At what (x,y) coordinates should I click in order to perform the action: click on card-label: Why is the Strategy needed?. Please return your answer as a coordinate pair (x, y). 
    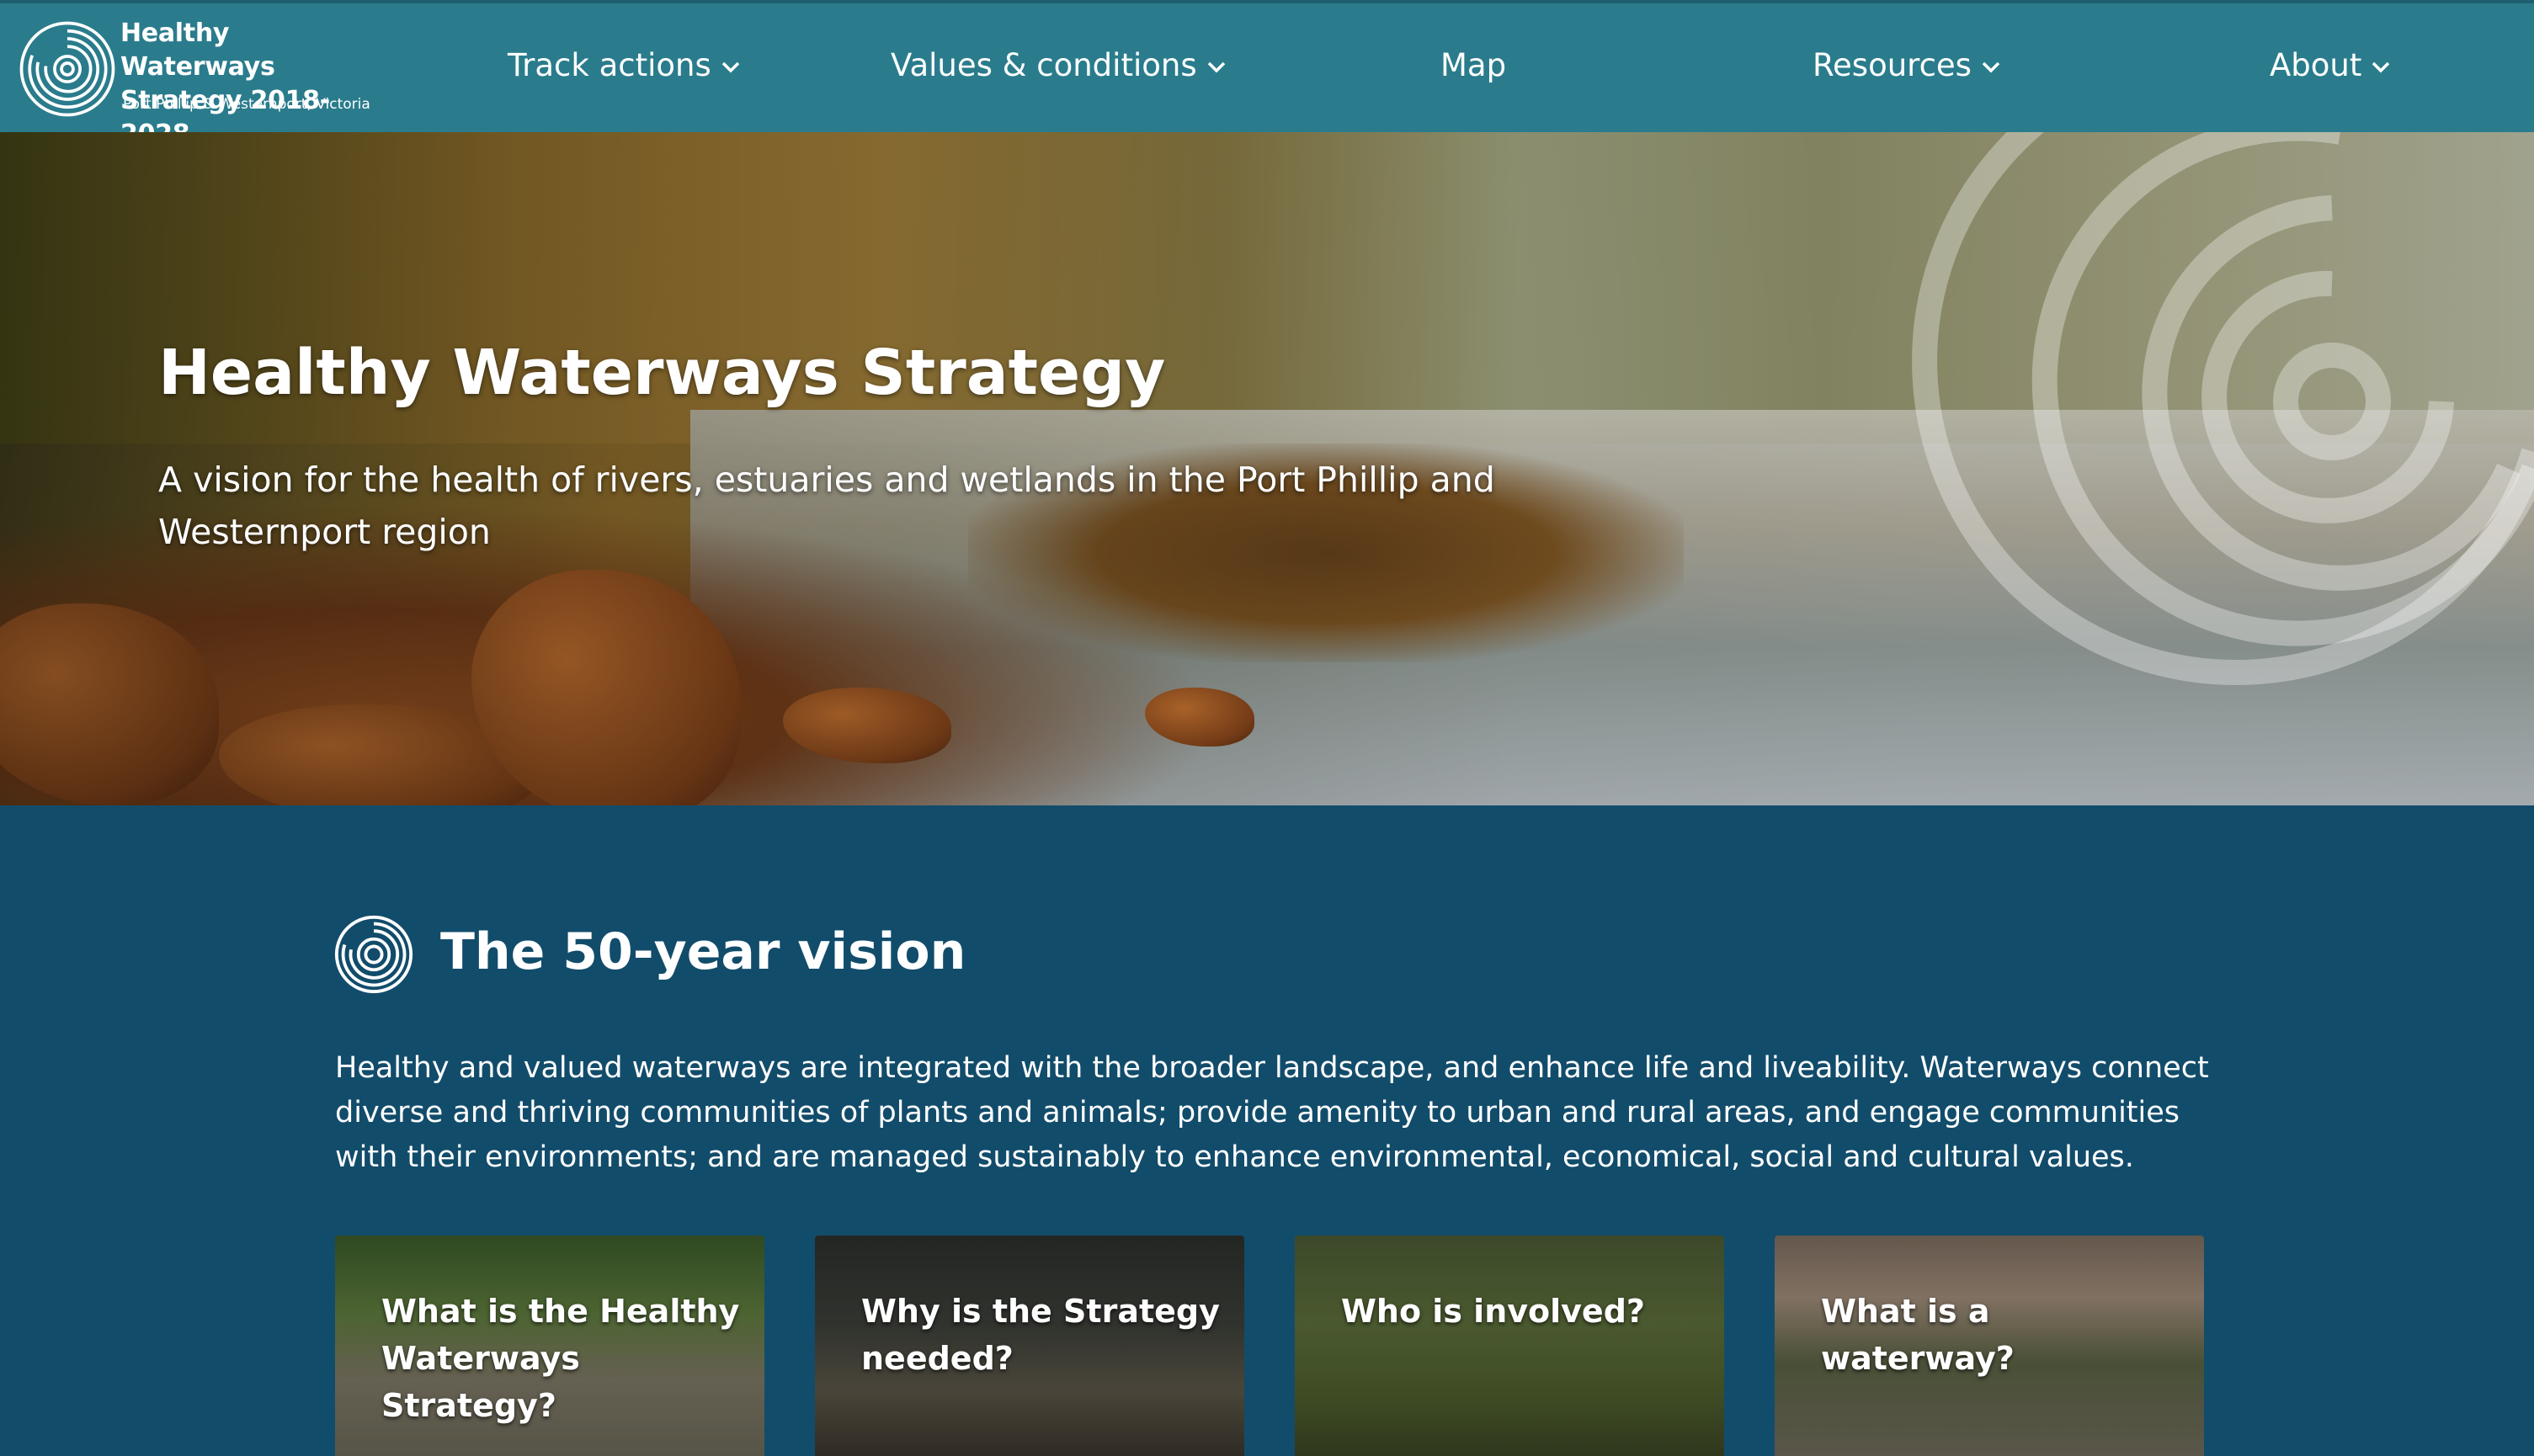
    Looking at the image, I should click on (1040, 1335).